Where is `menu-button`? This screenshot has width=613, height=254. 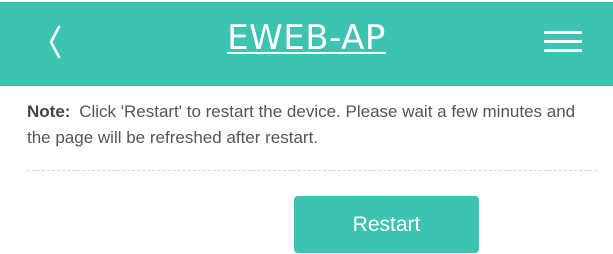 menu-button is located at coordinates (565, 42).